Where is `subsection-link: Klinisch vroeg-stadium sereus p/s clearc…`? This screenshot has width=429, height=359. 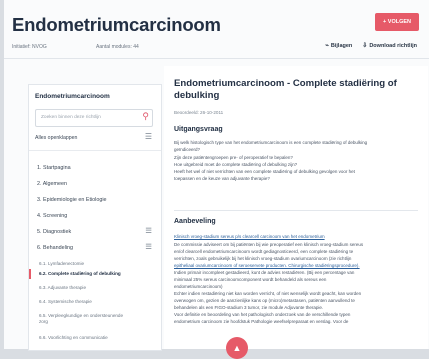
subsection-link: Klinisch vroeg-stadium sereus p/s clearc… is located at coordinates (249, 236).